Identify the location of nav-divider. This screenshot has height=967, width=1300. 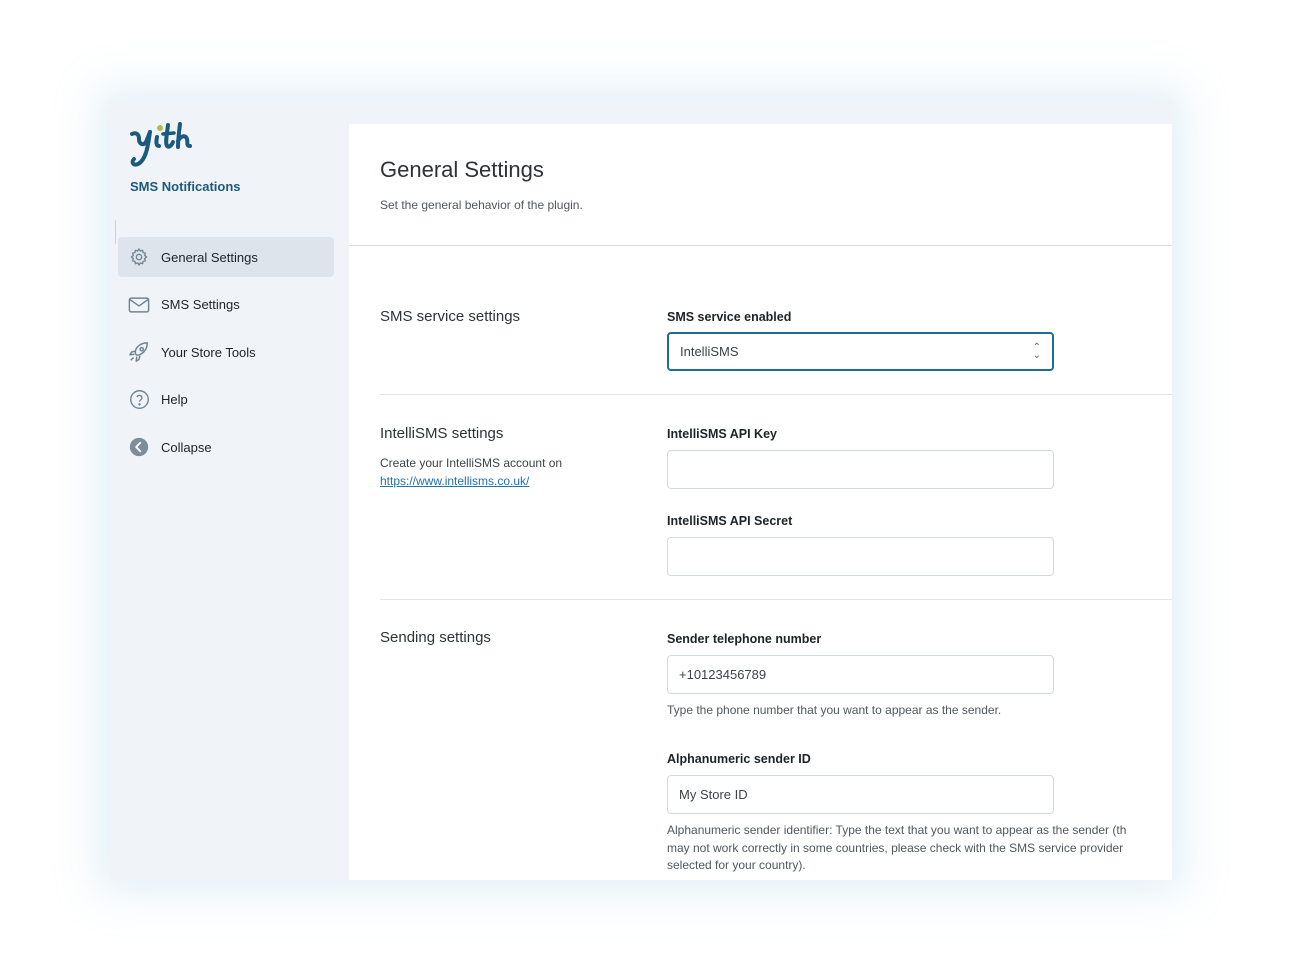
(115, 232).